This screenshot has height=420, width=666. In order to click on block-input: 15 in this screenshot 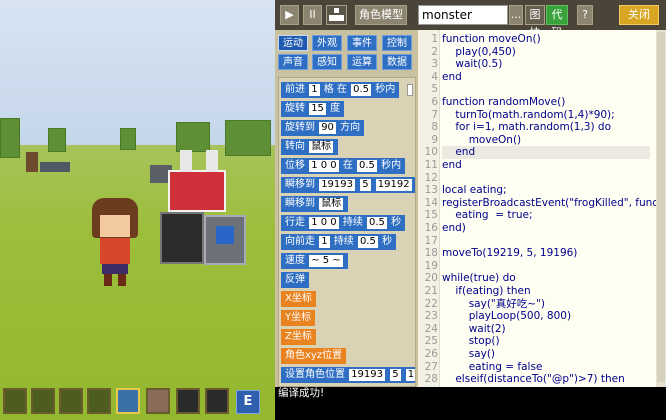, I will do `click(317, 109)`.